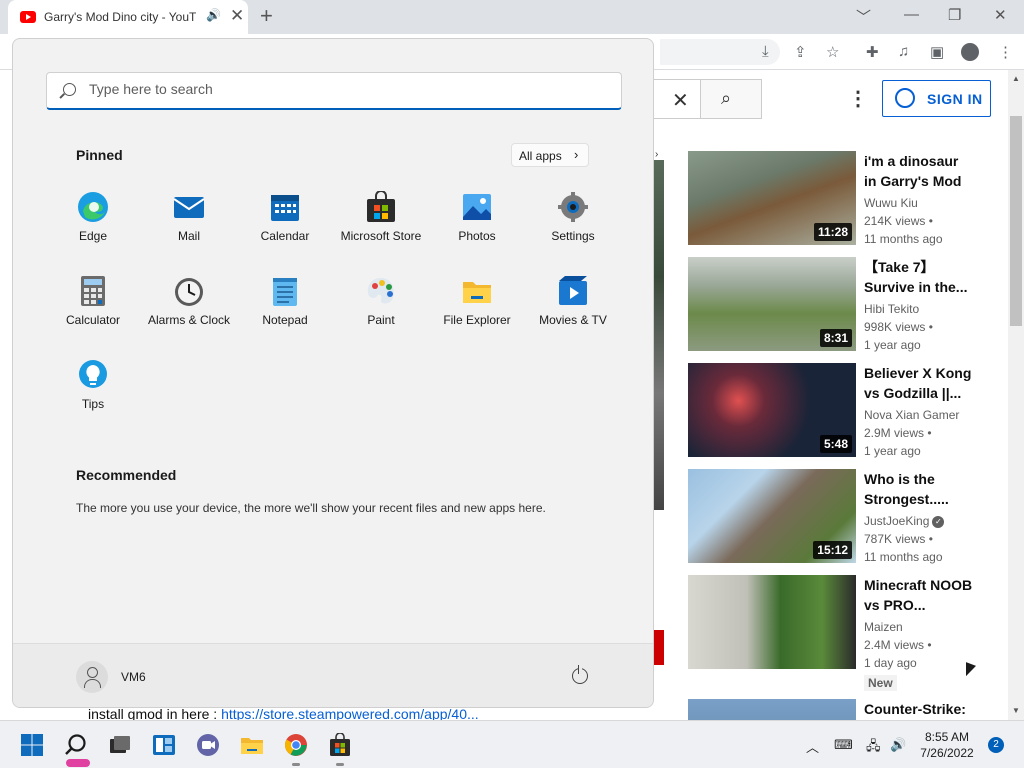  I want to click on channel-name: JustJoeKing ✓, so click(904, 521).